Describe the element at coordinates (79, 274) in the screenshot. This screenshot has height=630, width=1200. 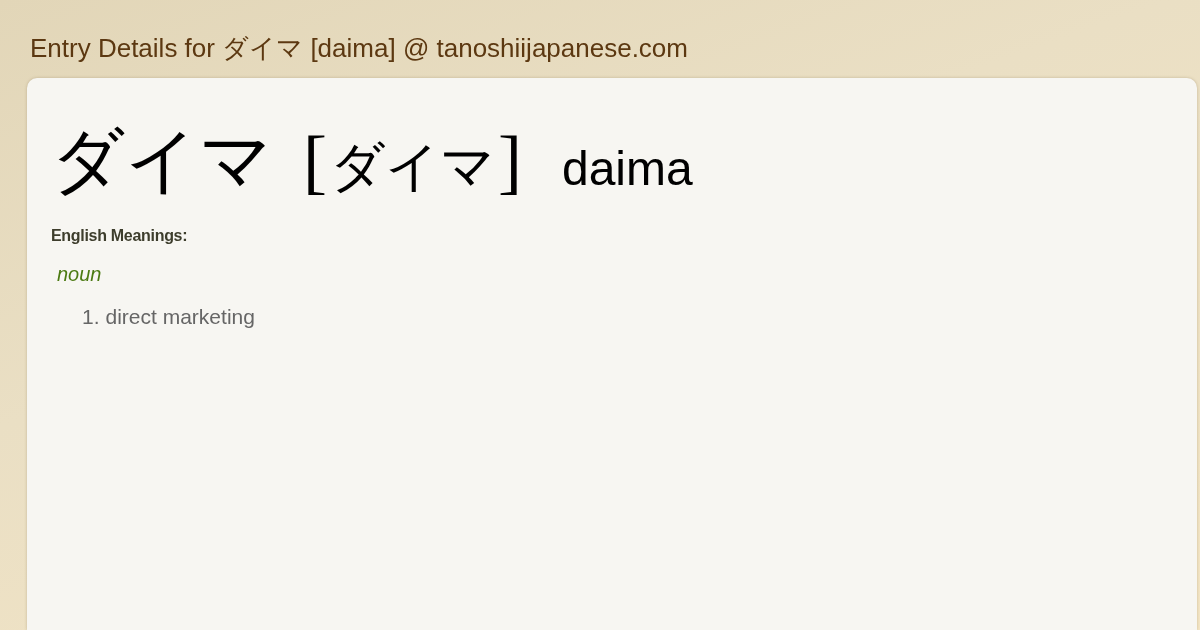
I see `part-of-speech: noun` at that location.